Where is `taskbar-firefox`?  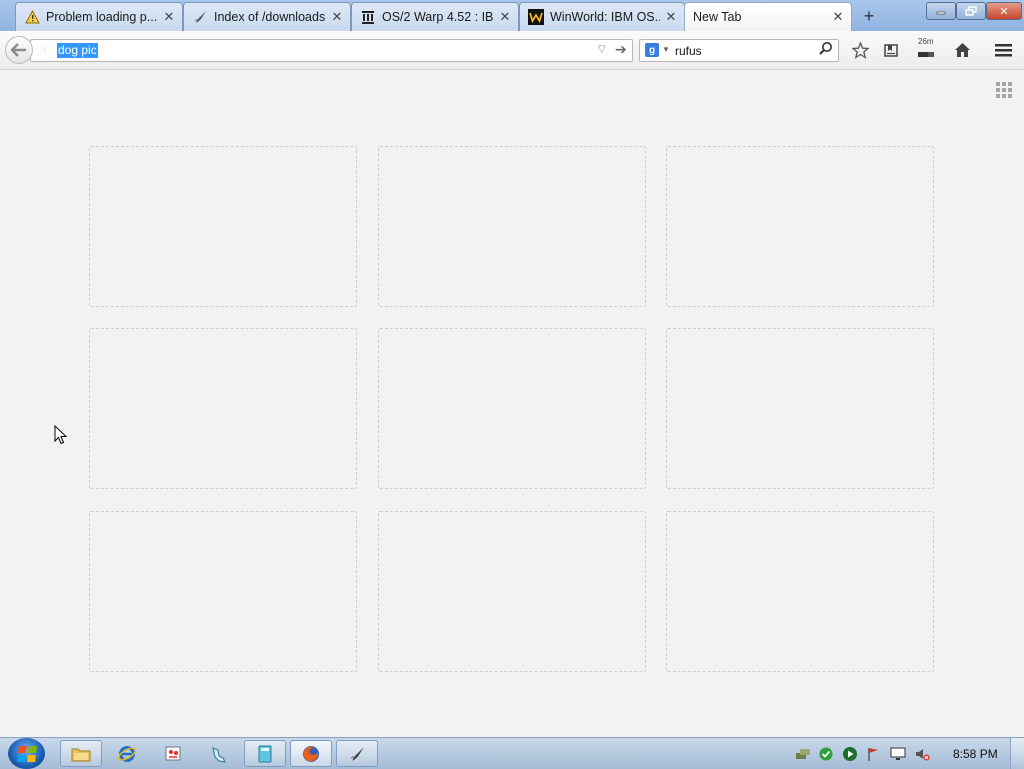
taskbar-firefox is located at coordinates (311, 753).